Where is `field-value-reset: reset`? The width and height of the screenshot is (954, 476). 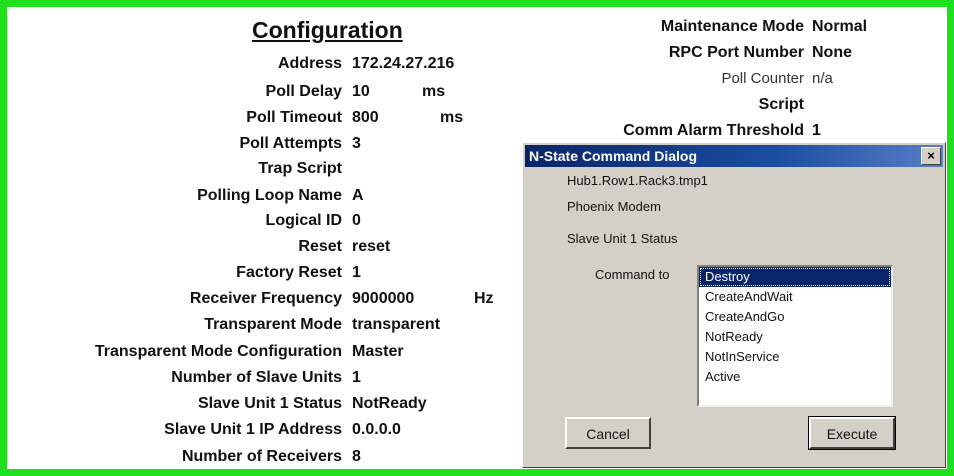
field-value-reset: reset is located at coordinates (371, 246).